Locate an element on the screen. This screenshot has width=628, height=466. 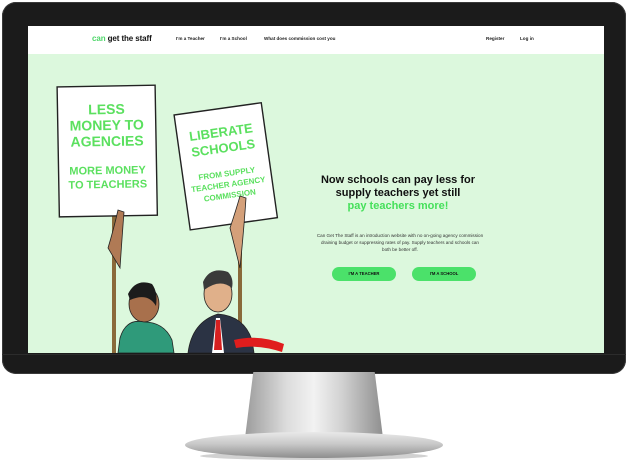
left-placard-line5: TO TEACHERS is located at coordinates (107, 184).